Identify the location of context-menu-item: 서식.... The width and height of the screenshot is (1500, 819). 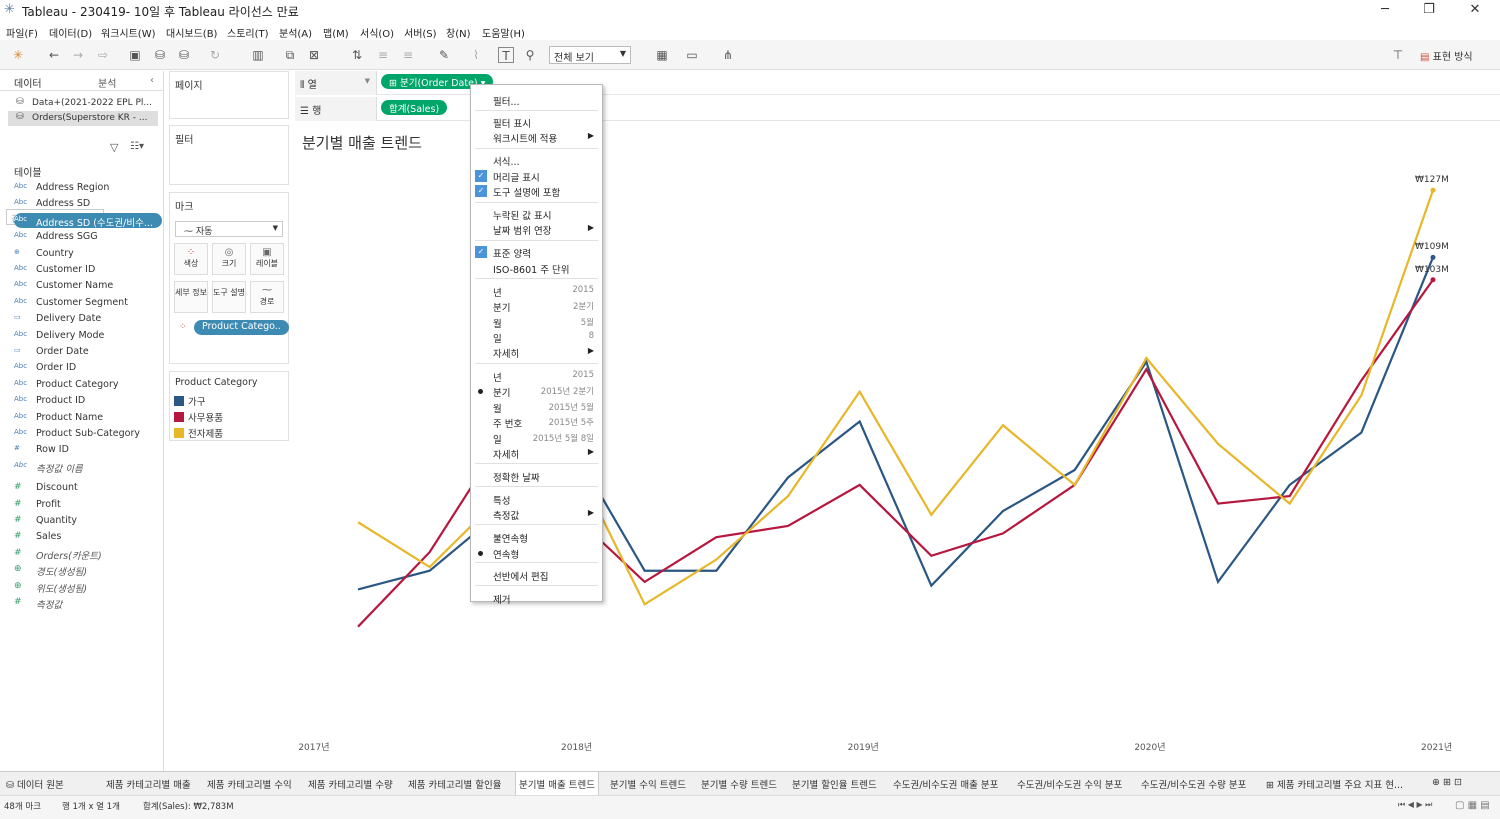
(536, 161).